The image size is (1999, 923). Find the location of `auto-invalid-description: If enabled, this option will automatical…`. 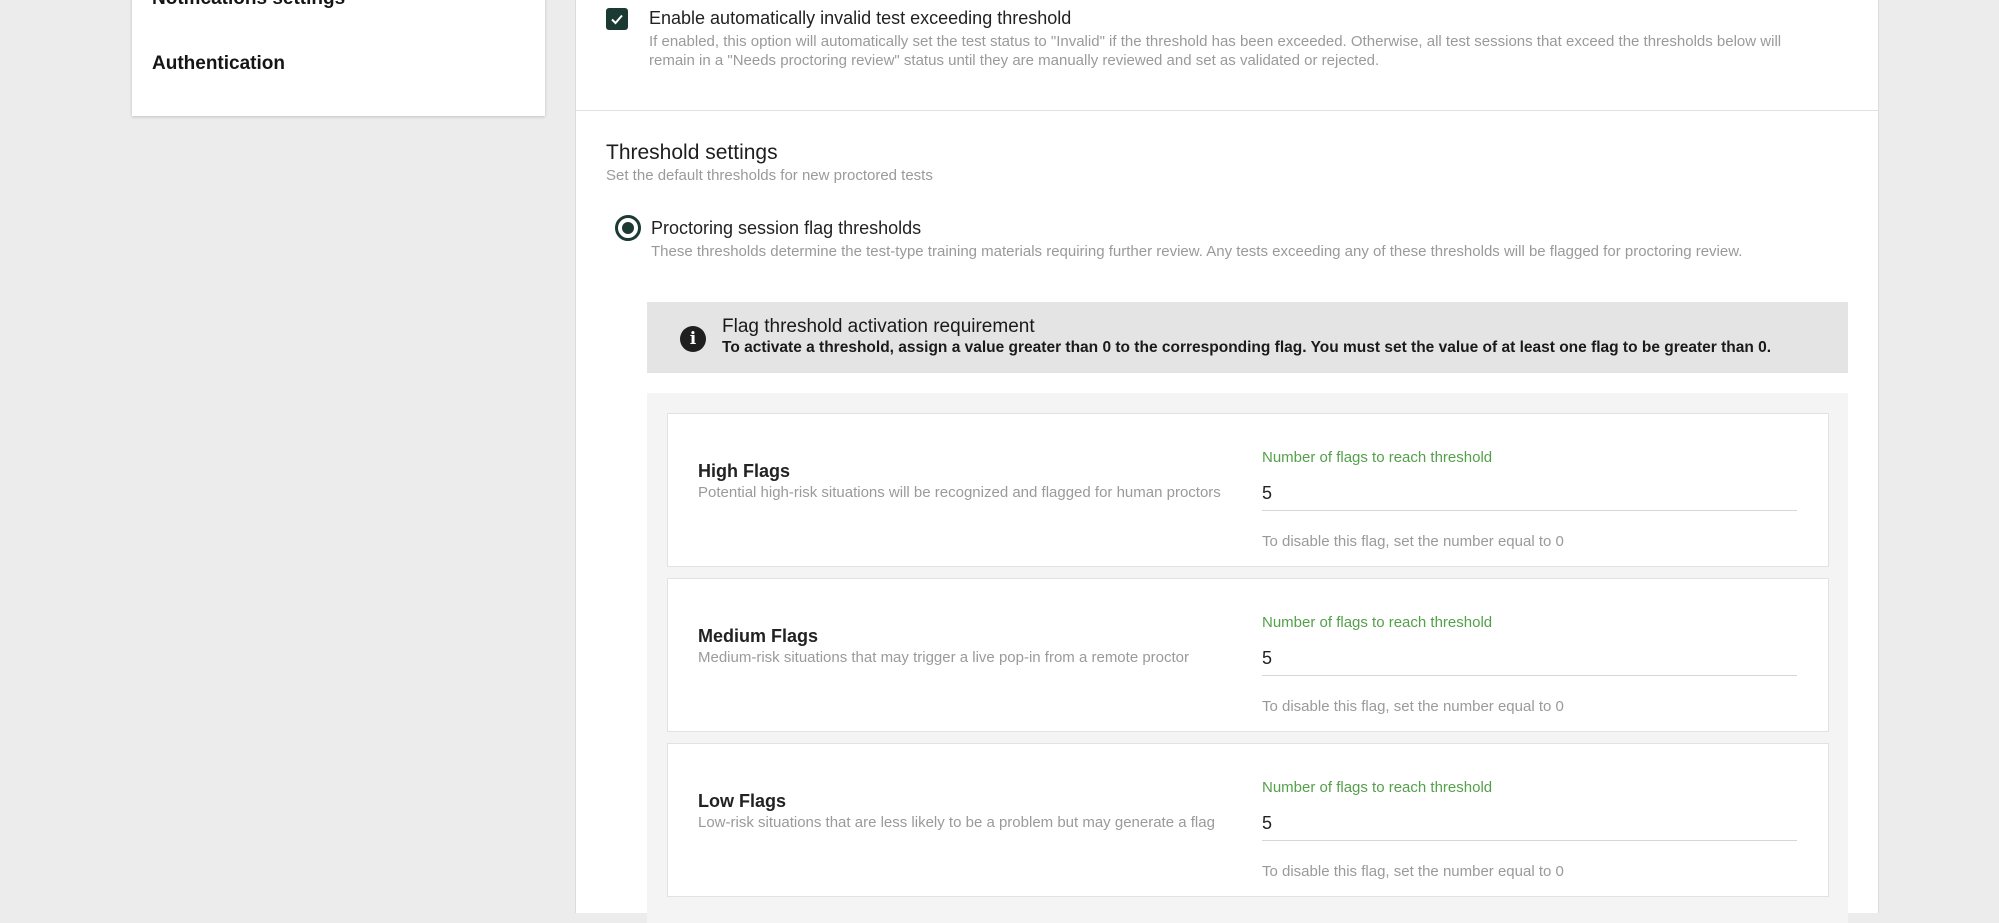

auto-invalid-description: If enabled, this option will automatical… is located at coordinates (1215, 51).